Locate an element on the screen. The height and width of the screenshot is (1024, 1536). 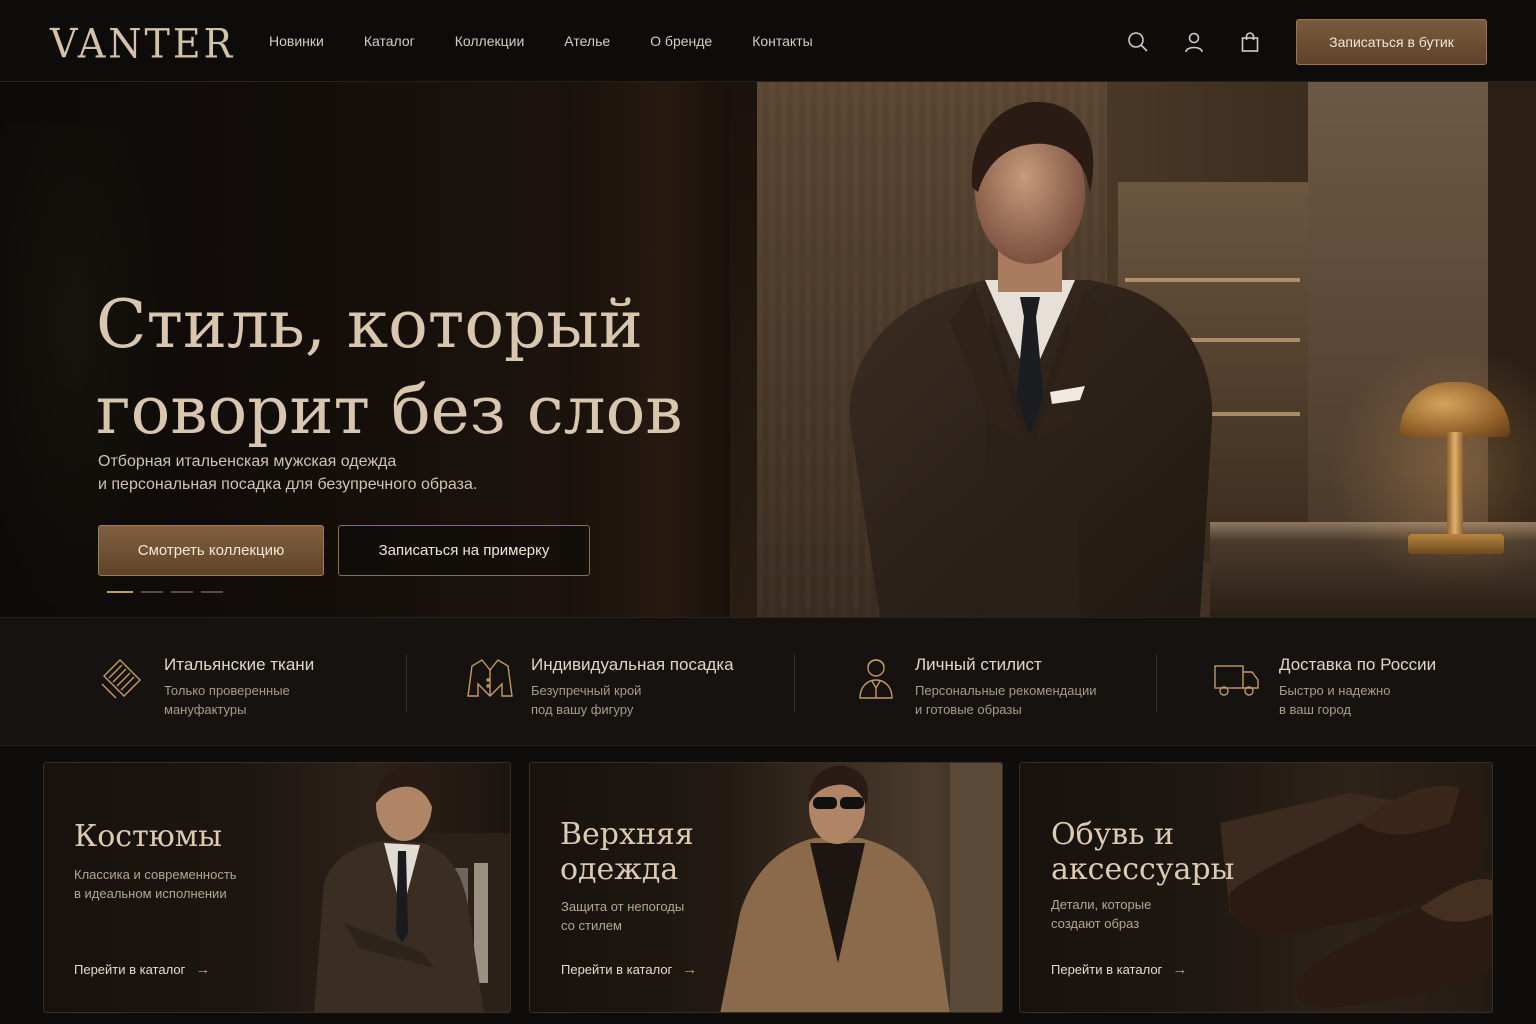
book-fitting-button: Записаться на примерку is located at coordinates (464, 550).